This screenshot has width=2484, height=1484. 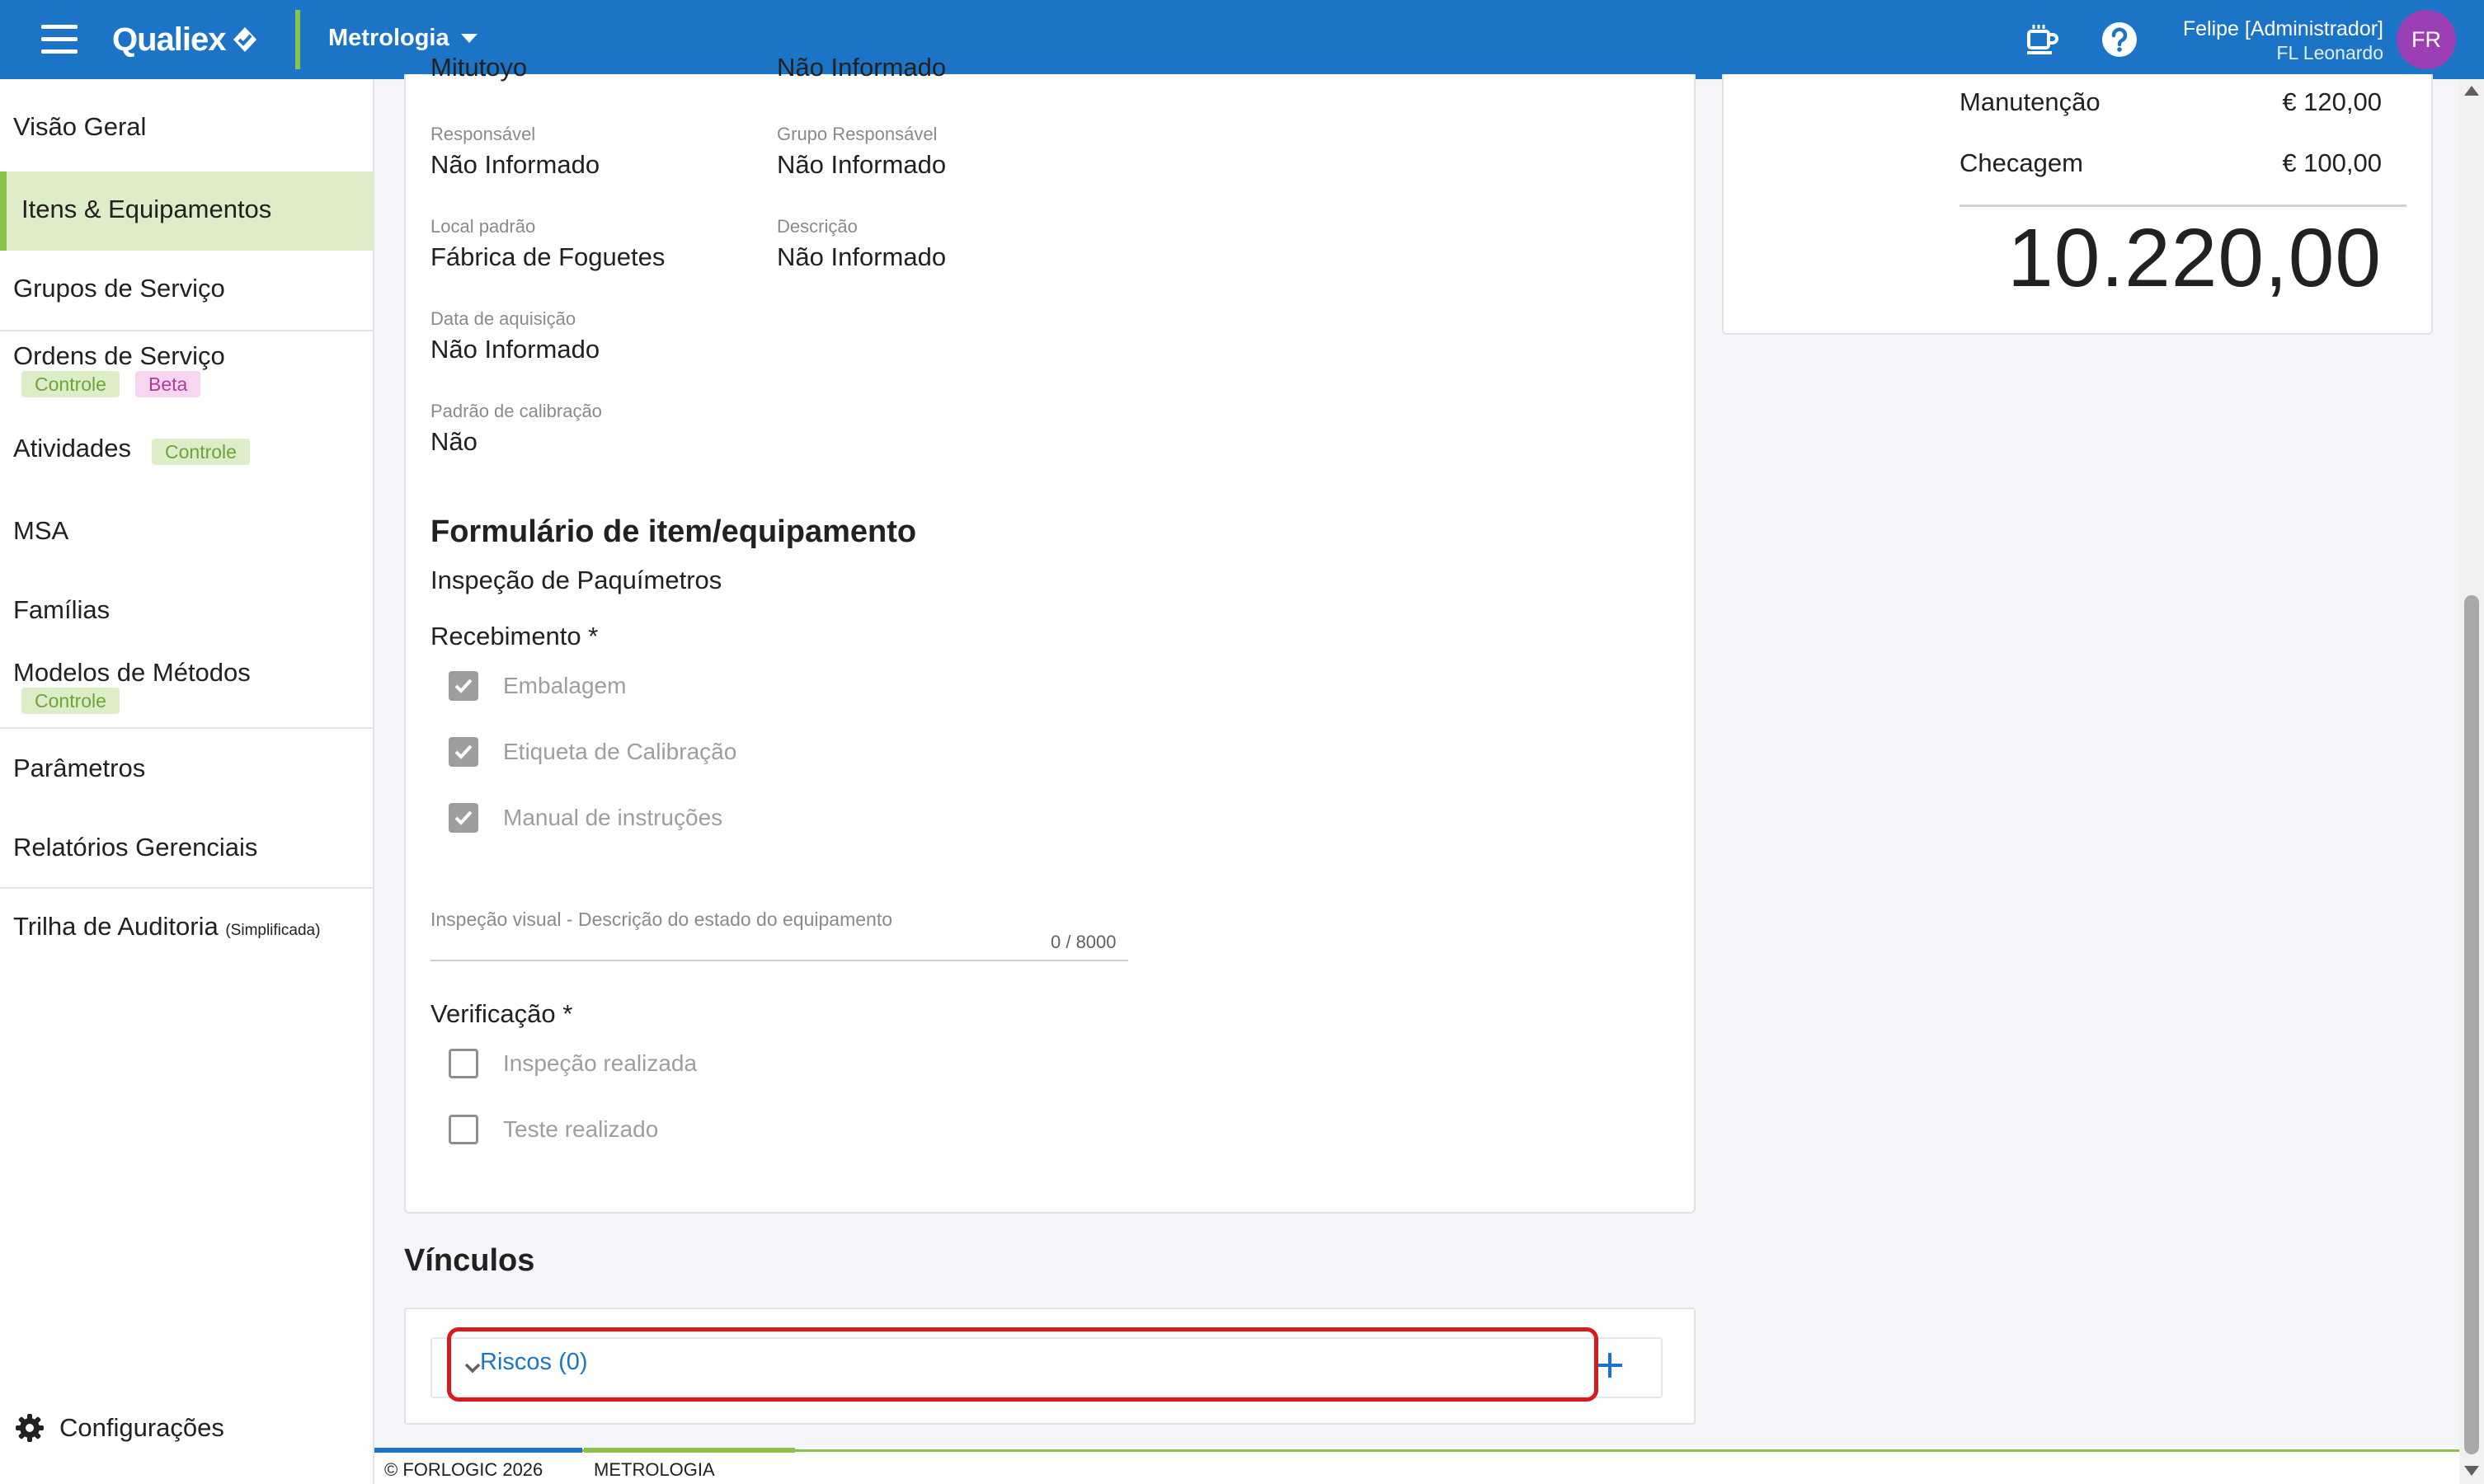 I want to click on gear-icon, so click(x=30, y=1428).